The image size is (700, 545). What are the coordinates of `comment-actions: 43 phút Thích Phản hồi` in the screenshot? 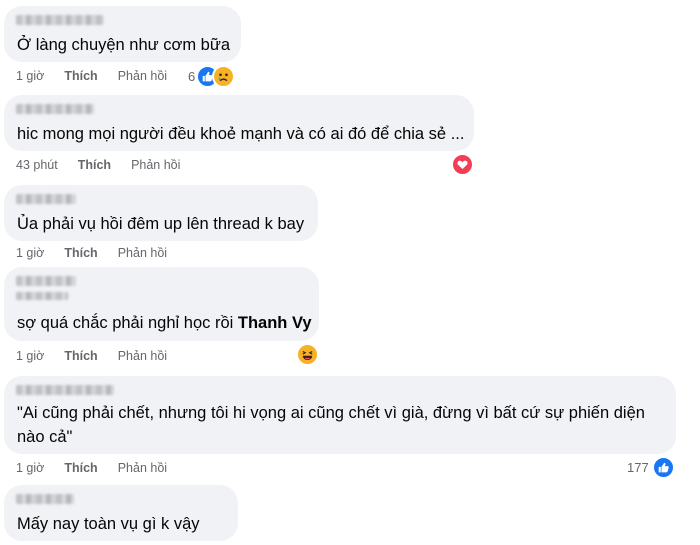 It's located at (108, 165).